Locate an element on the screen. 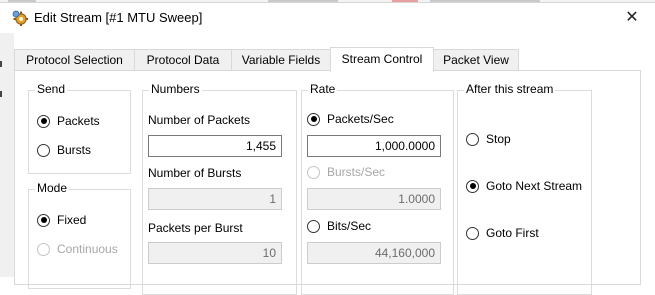  send-group: Send Packets Bursts is located at coordinates (79, 128).